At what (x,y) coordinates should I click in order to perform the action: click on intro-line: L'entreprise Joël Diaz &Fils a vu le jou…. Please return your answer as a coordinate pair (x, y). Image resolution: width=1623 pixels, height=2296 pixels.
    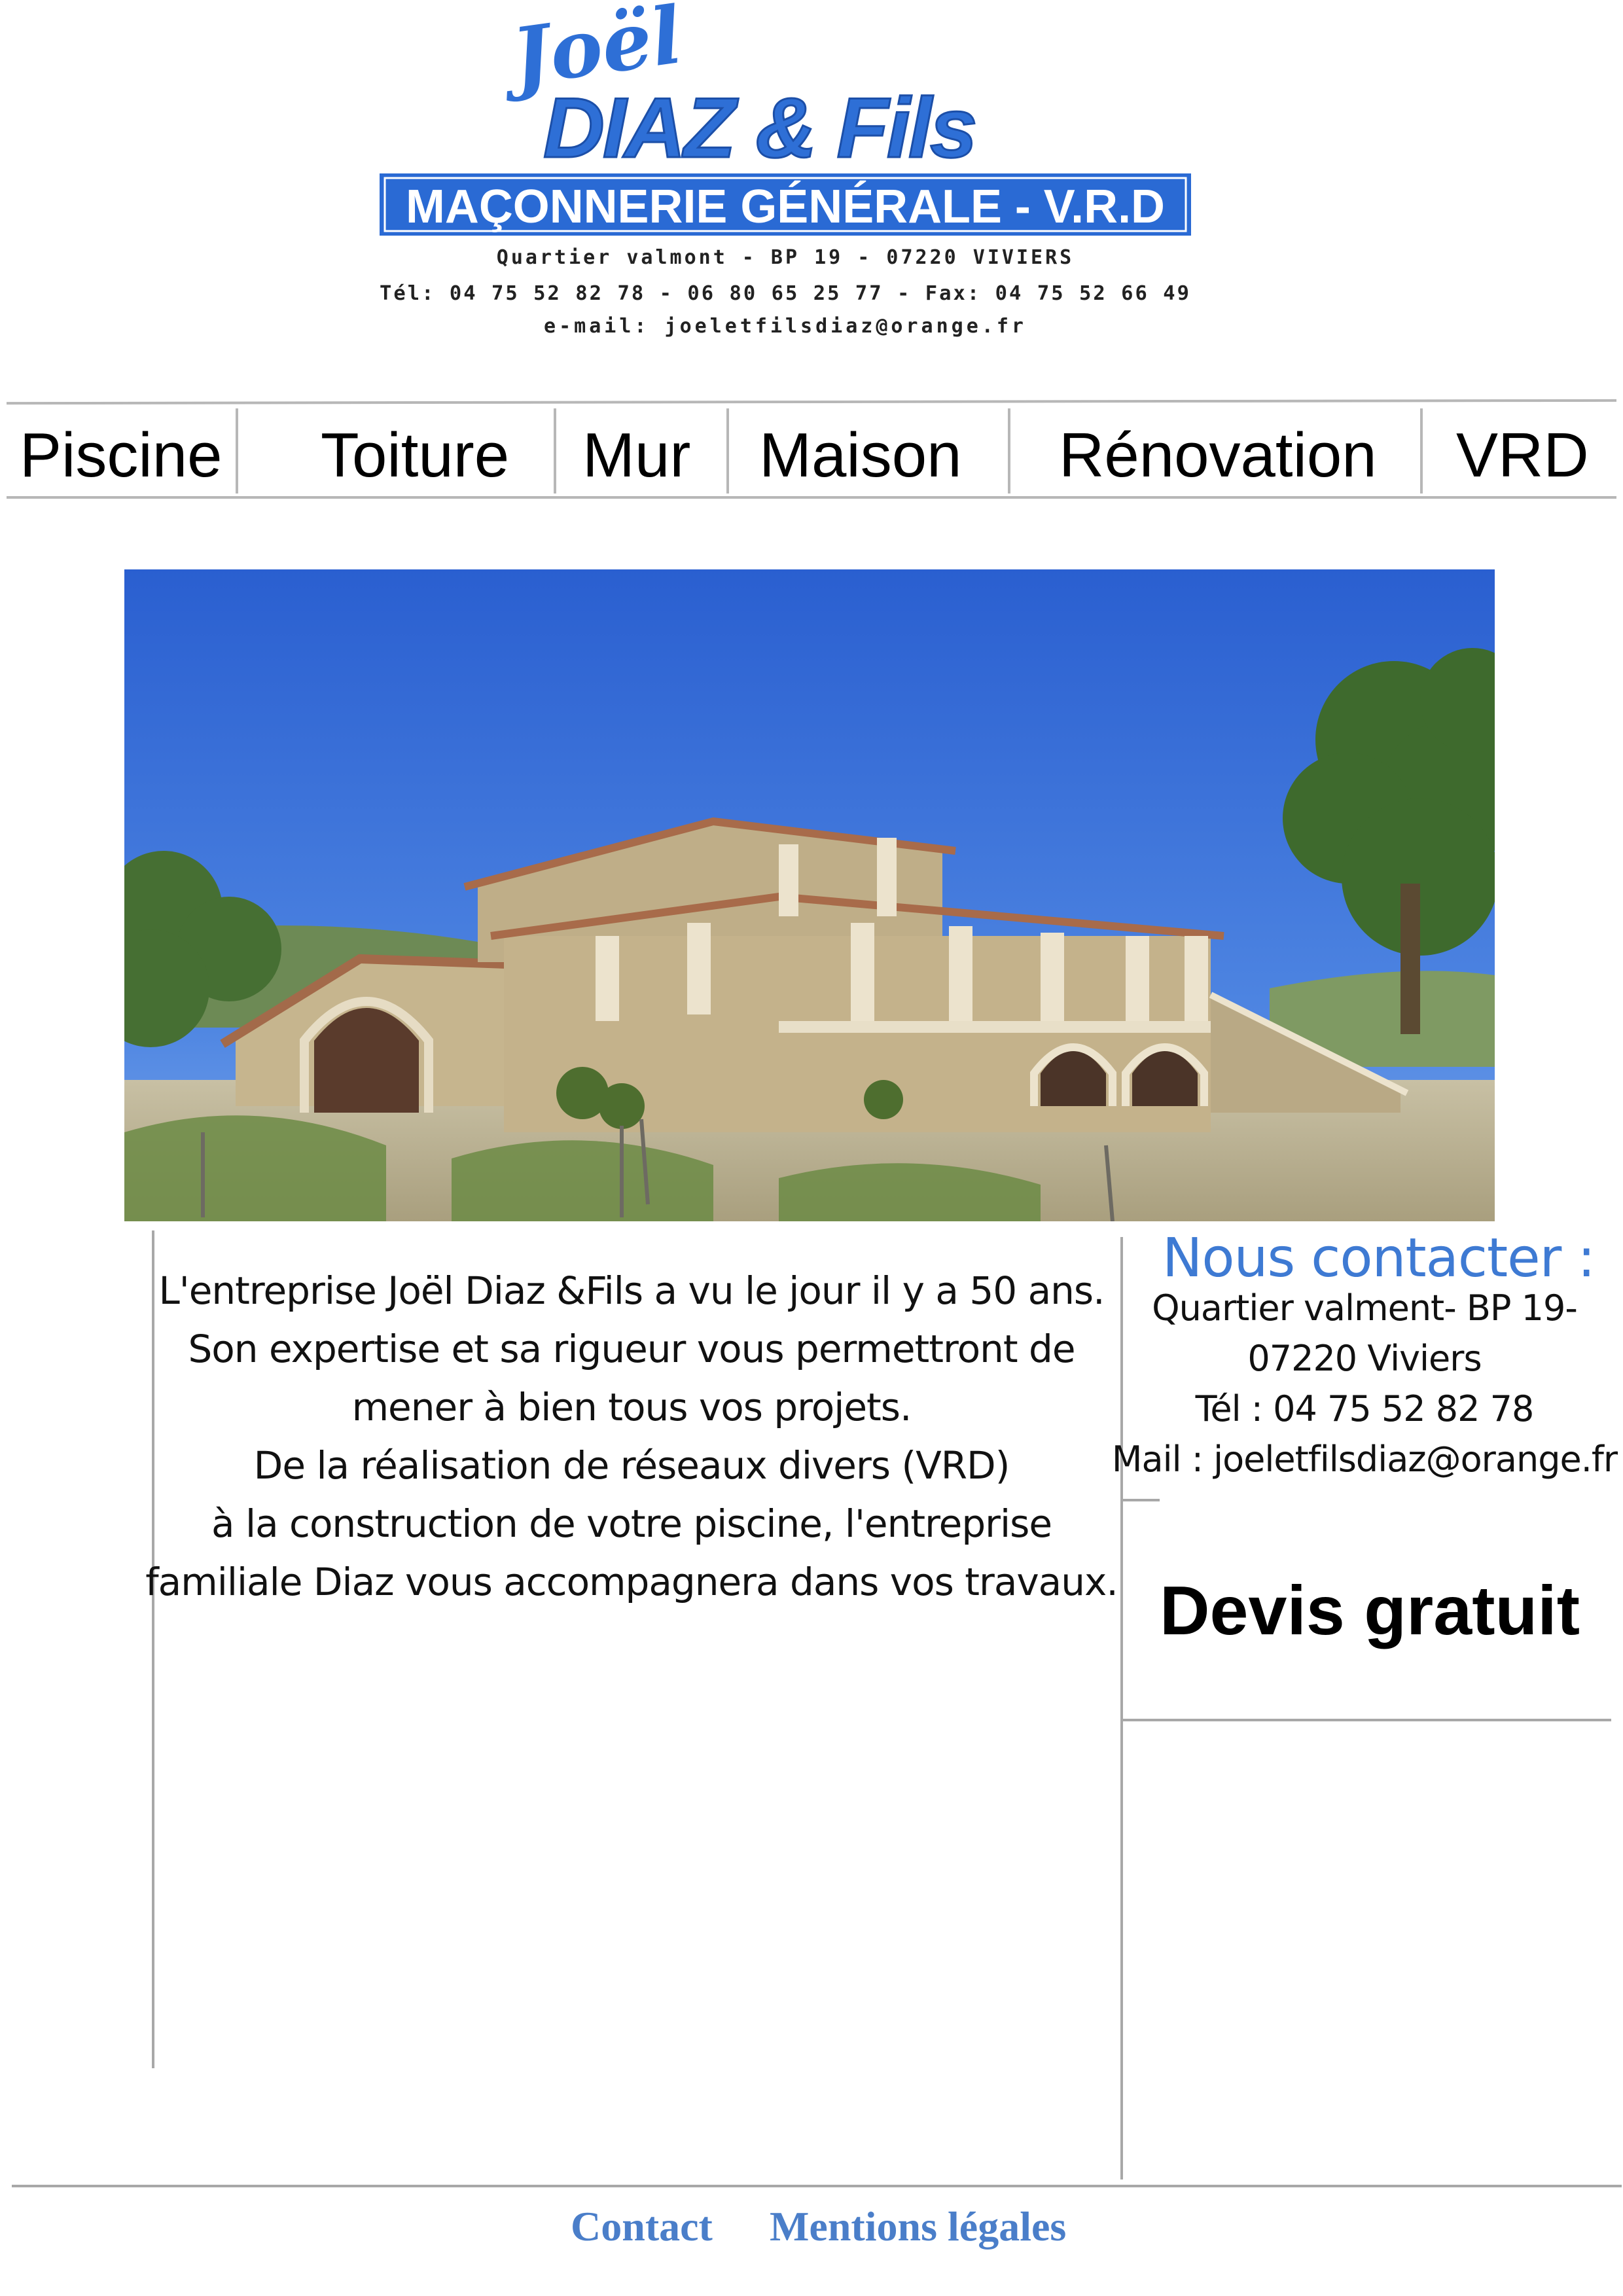
    Looking at the image, I should click on (631, 1290).